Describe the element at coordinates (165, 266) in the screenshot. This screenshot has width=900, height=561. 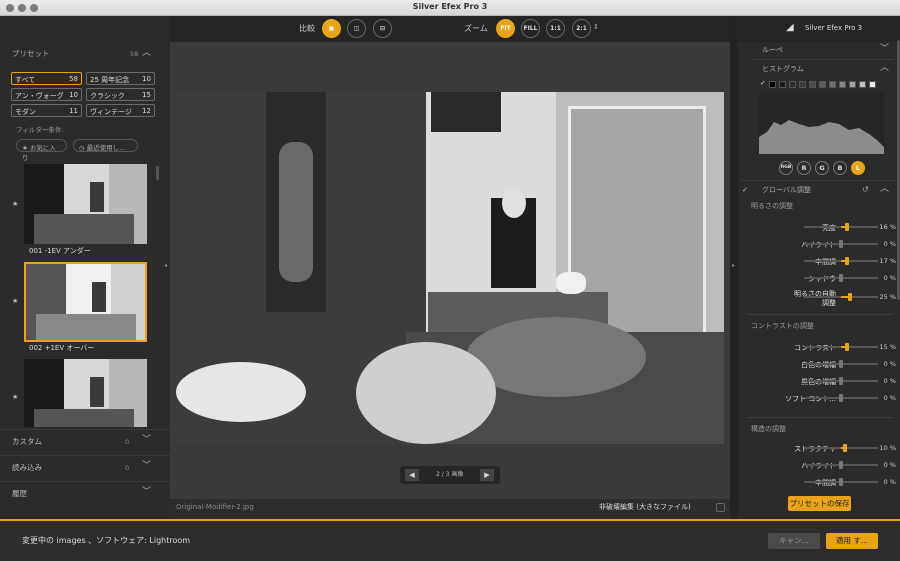
I see `collapse-arrow-icon: ◂` at that location.